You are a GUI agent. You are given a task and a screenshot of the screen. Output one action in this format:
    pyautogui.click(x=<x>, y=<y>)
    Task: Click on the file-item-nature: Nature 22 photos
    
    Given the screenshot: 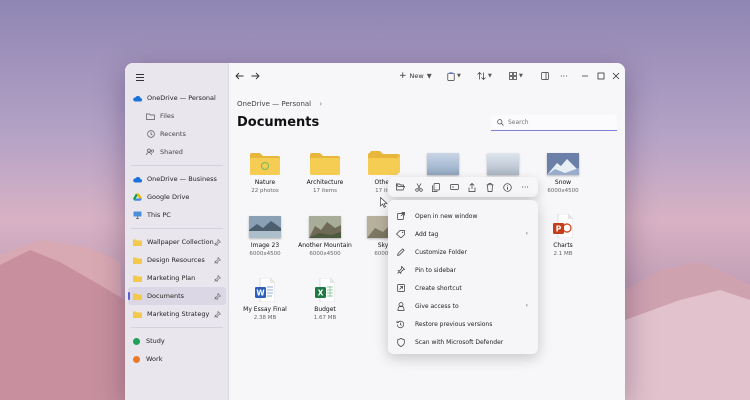 What is the action you would take?
    pyautogui.click(x=265, y=173)
    